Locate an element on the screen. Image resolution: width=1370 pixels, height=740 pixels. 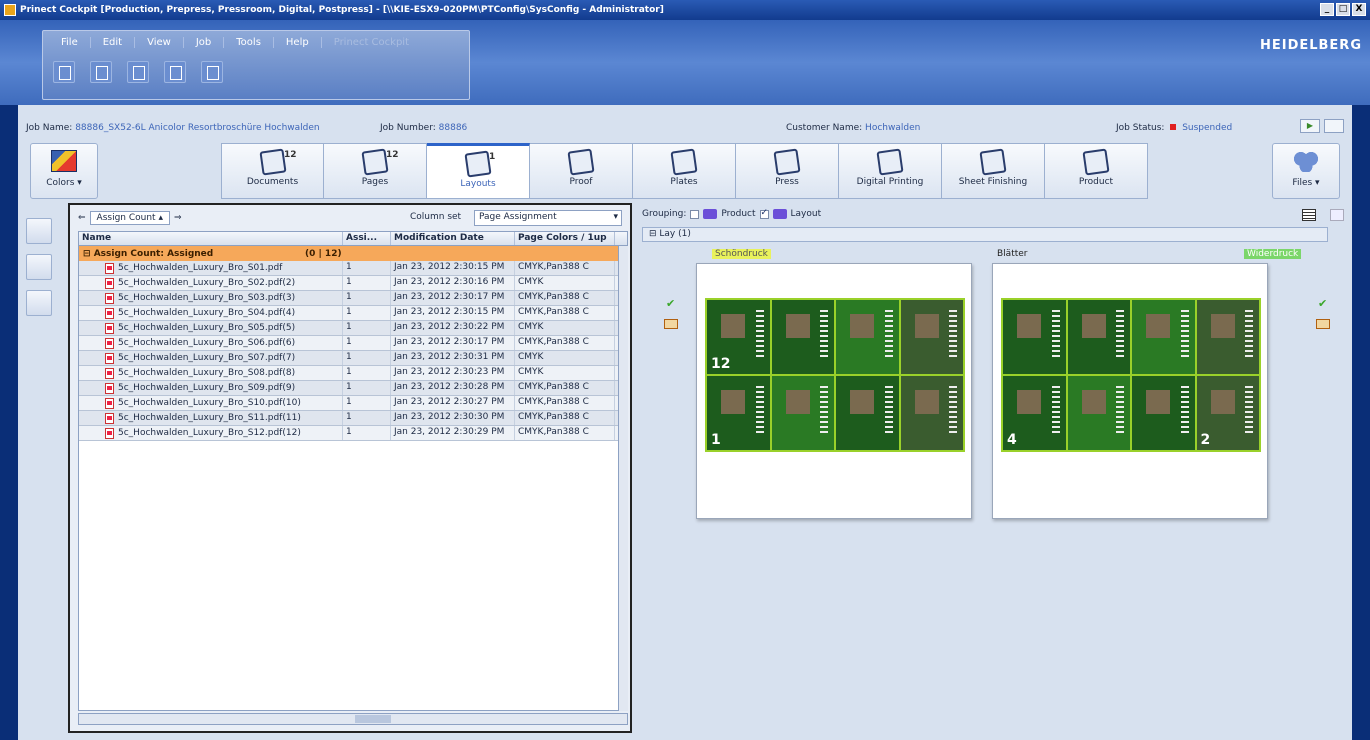
stop-button is located at coordinates (1334, 126).